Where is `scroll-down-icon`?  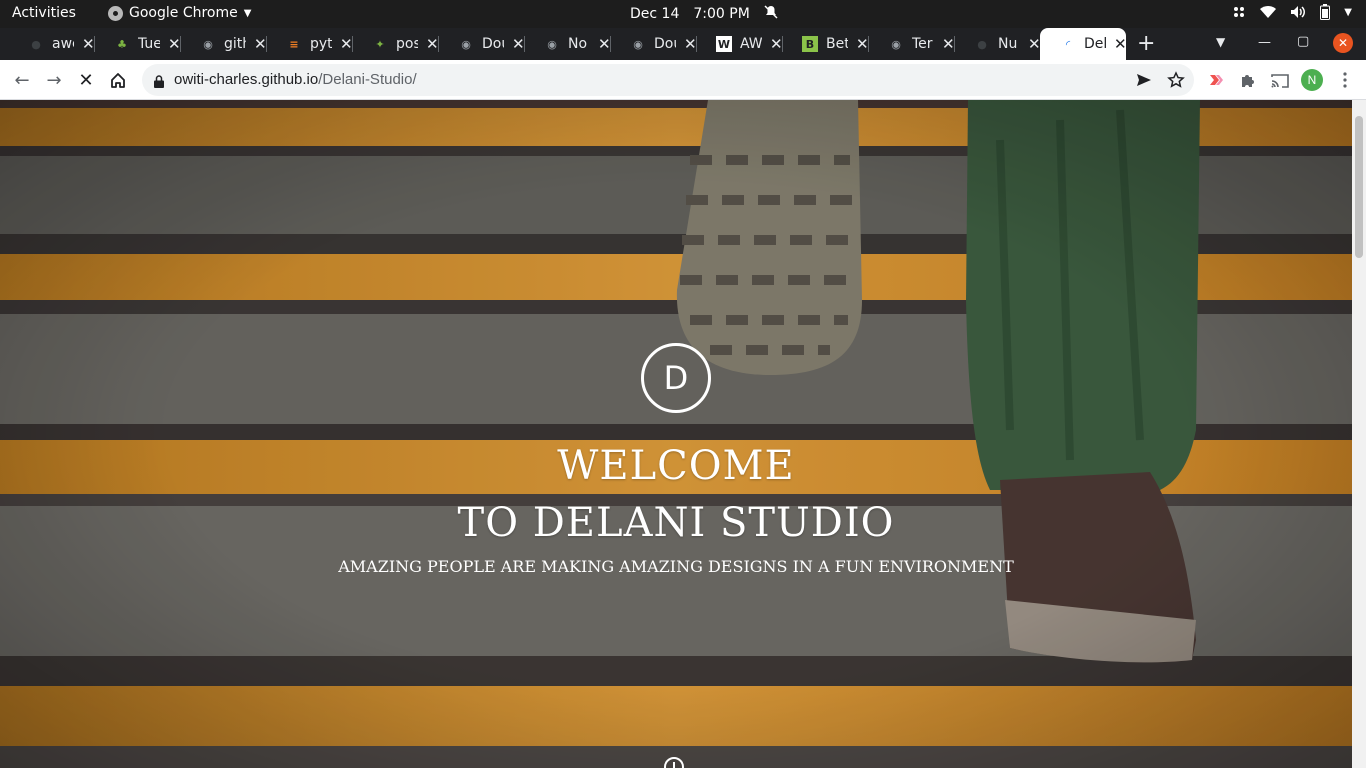 scroll-down-icon is located at coordinates (674, 762).